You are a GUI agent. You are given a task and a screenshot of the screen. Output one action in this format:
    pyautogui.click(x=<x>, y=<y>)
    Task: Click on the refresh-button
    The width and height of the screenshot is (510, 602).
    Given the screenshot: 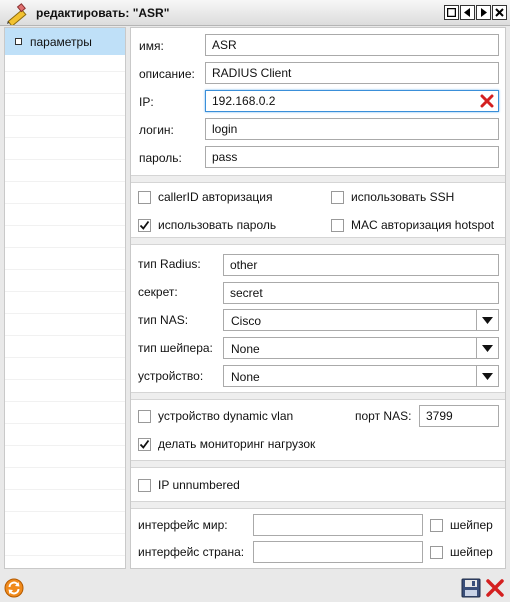 What is the action you would take?
    pyautogui.click(x=14, y=588)
    